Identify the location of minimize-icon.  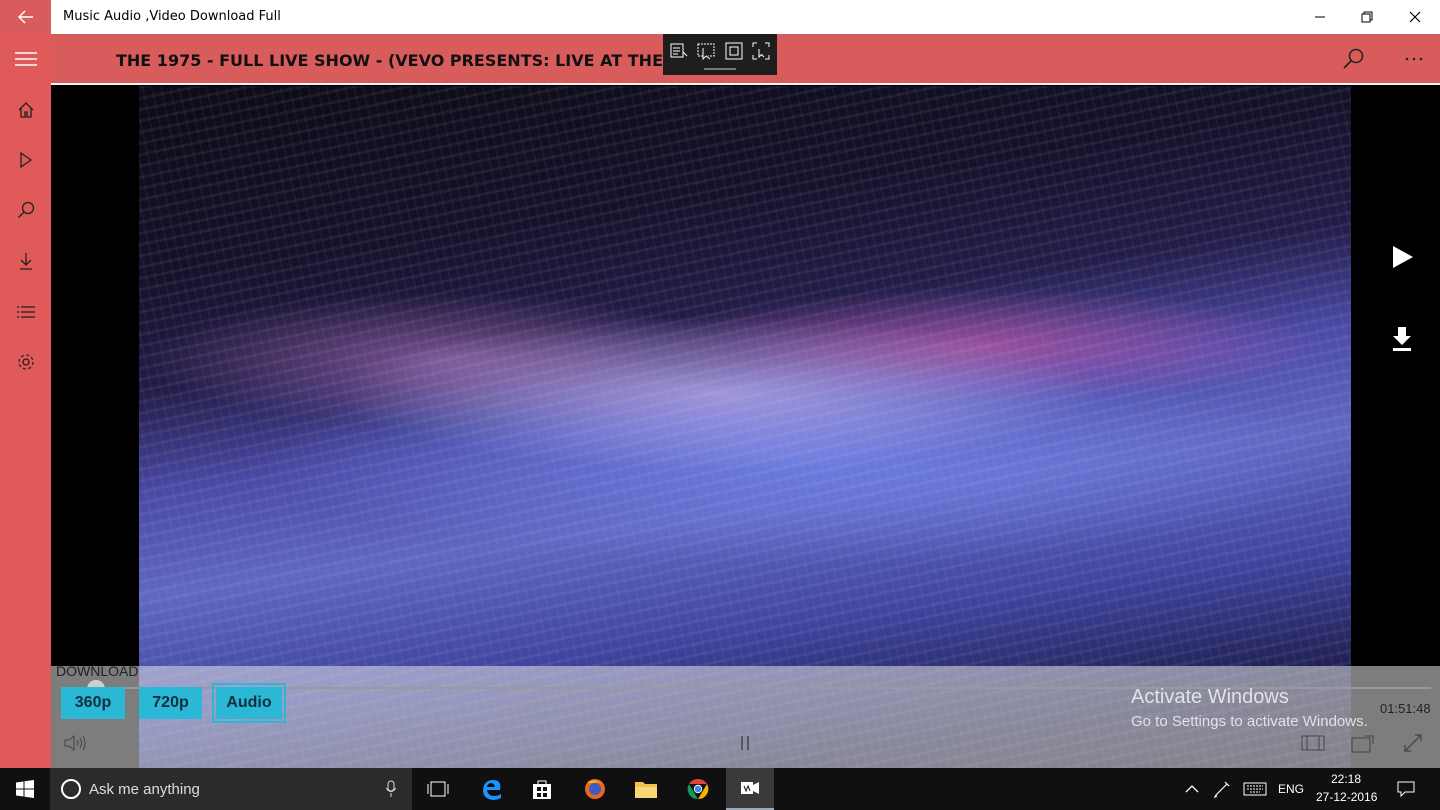
(1320, 17).